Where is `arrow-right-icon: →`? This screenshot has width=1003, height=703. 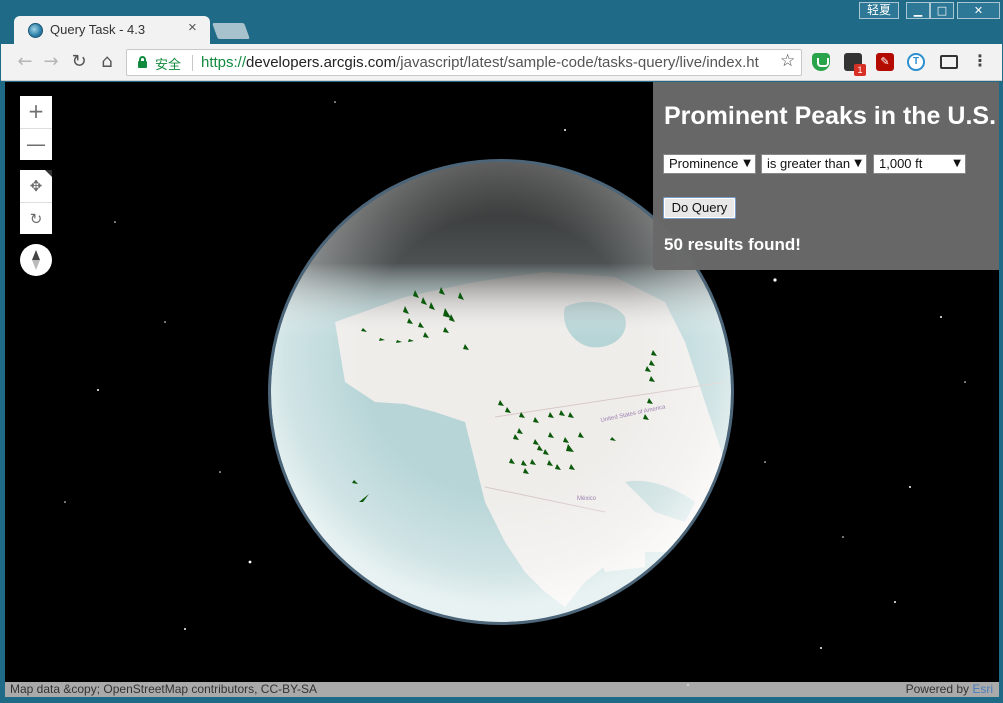 arrow-right-icon: → is located at coordinates (51, 61).